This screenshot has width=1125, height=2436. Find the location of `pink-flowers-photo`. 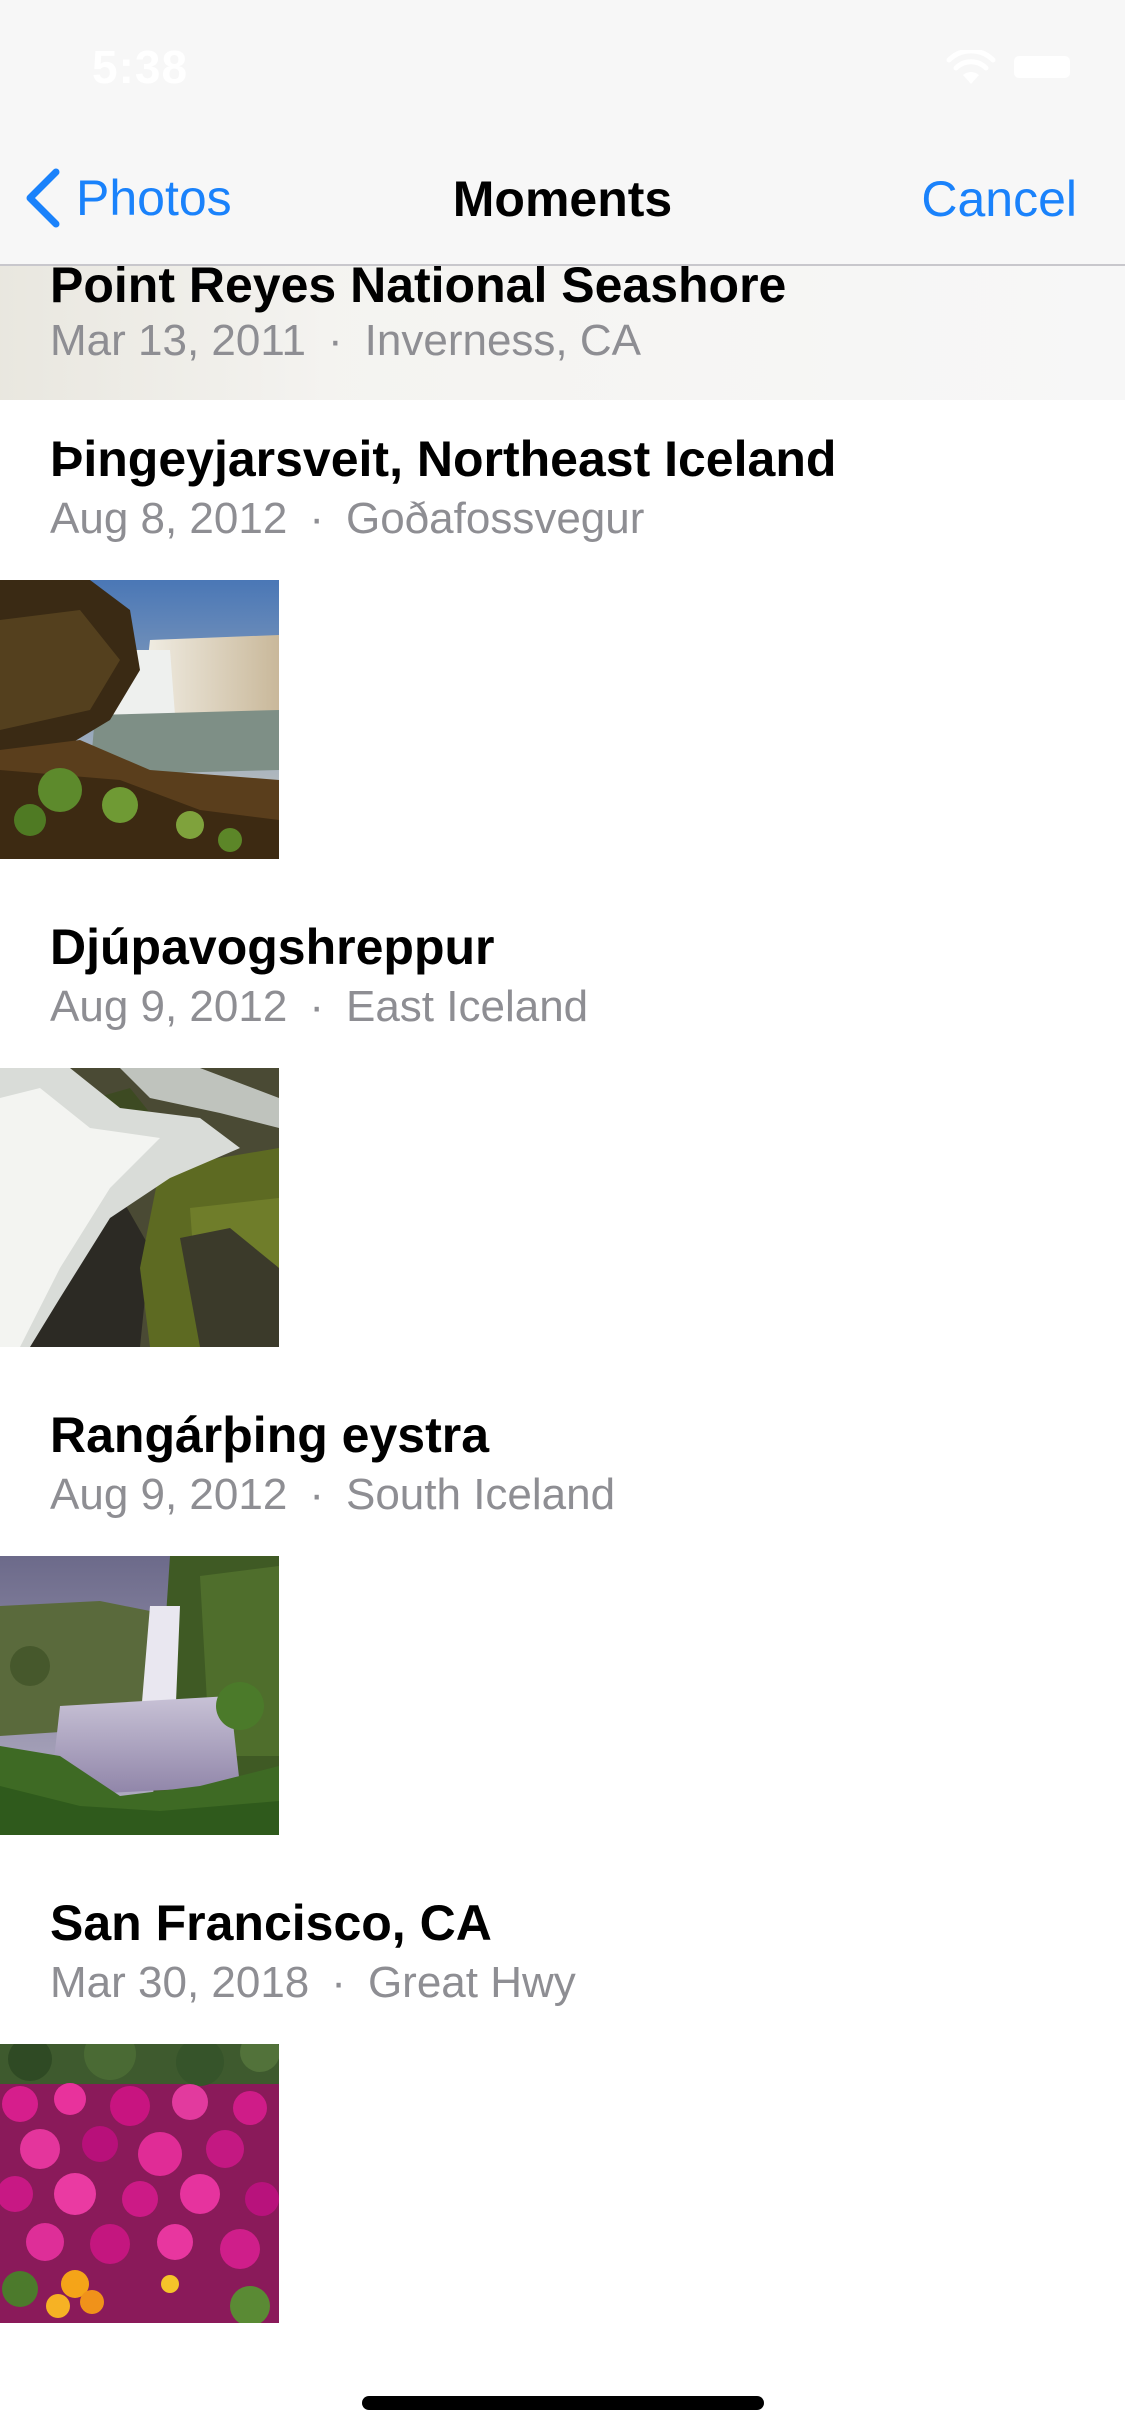

pink-flowers-photo is located at coordinates (139, 2183).